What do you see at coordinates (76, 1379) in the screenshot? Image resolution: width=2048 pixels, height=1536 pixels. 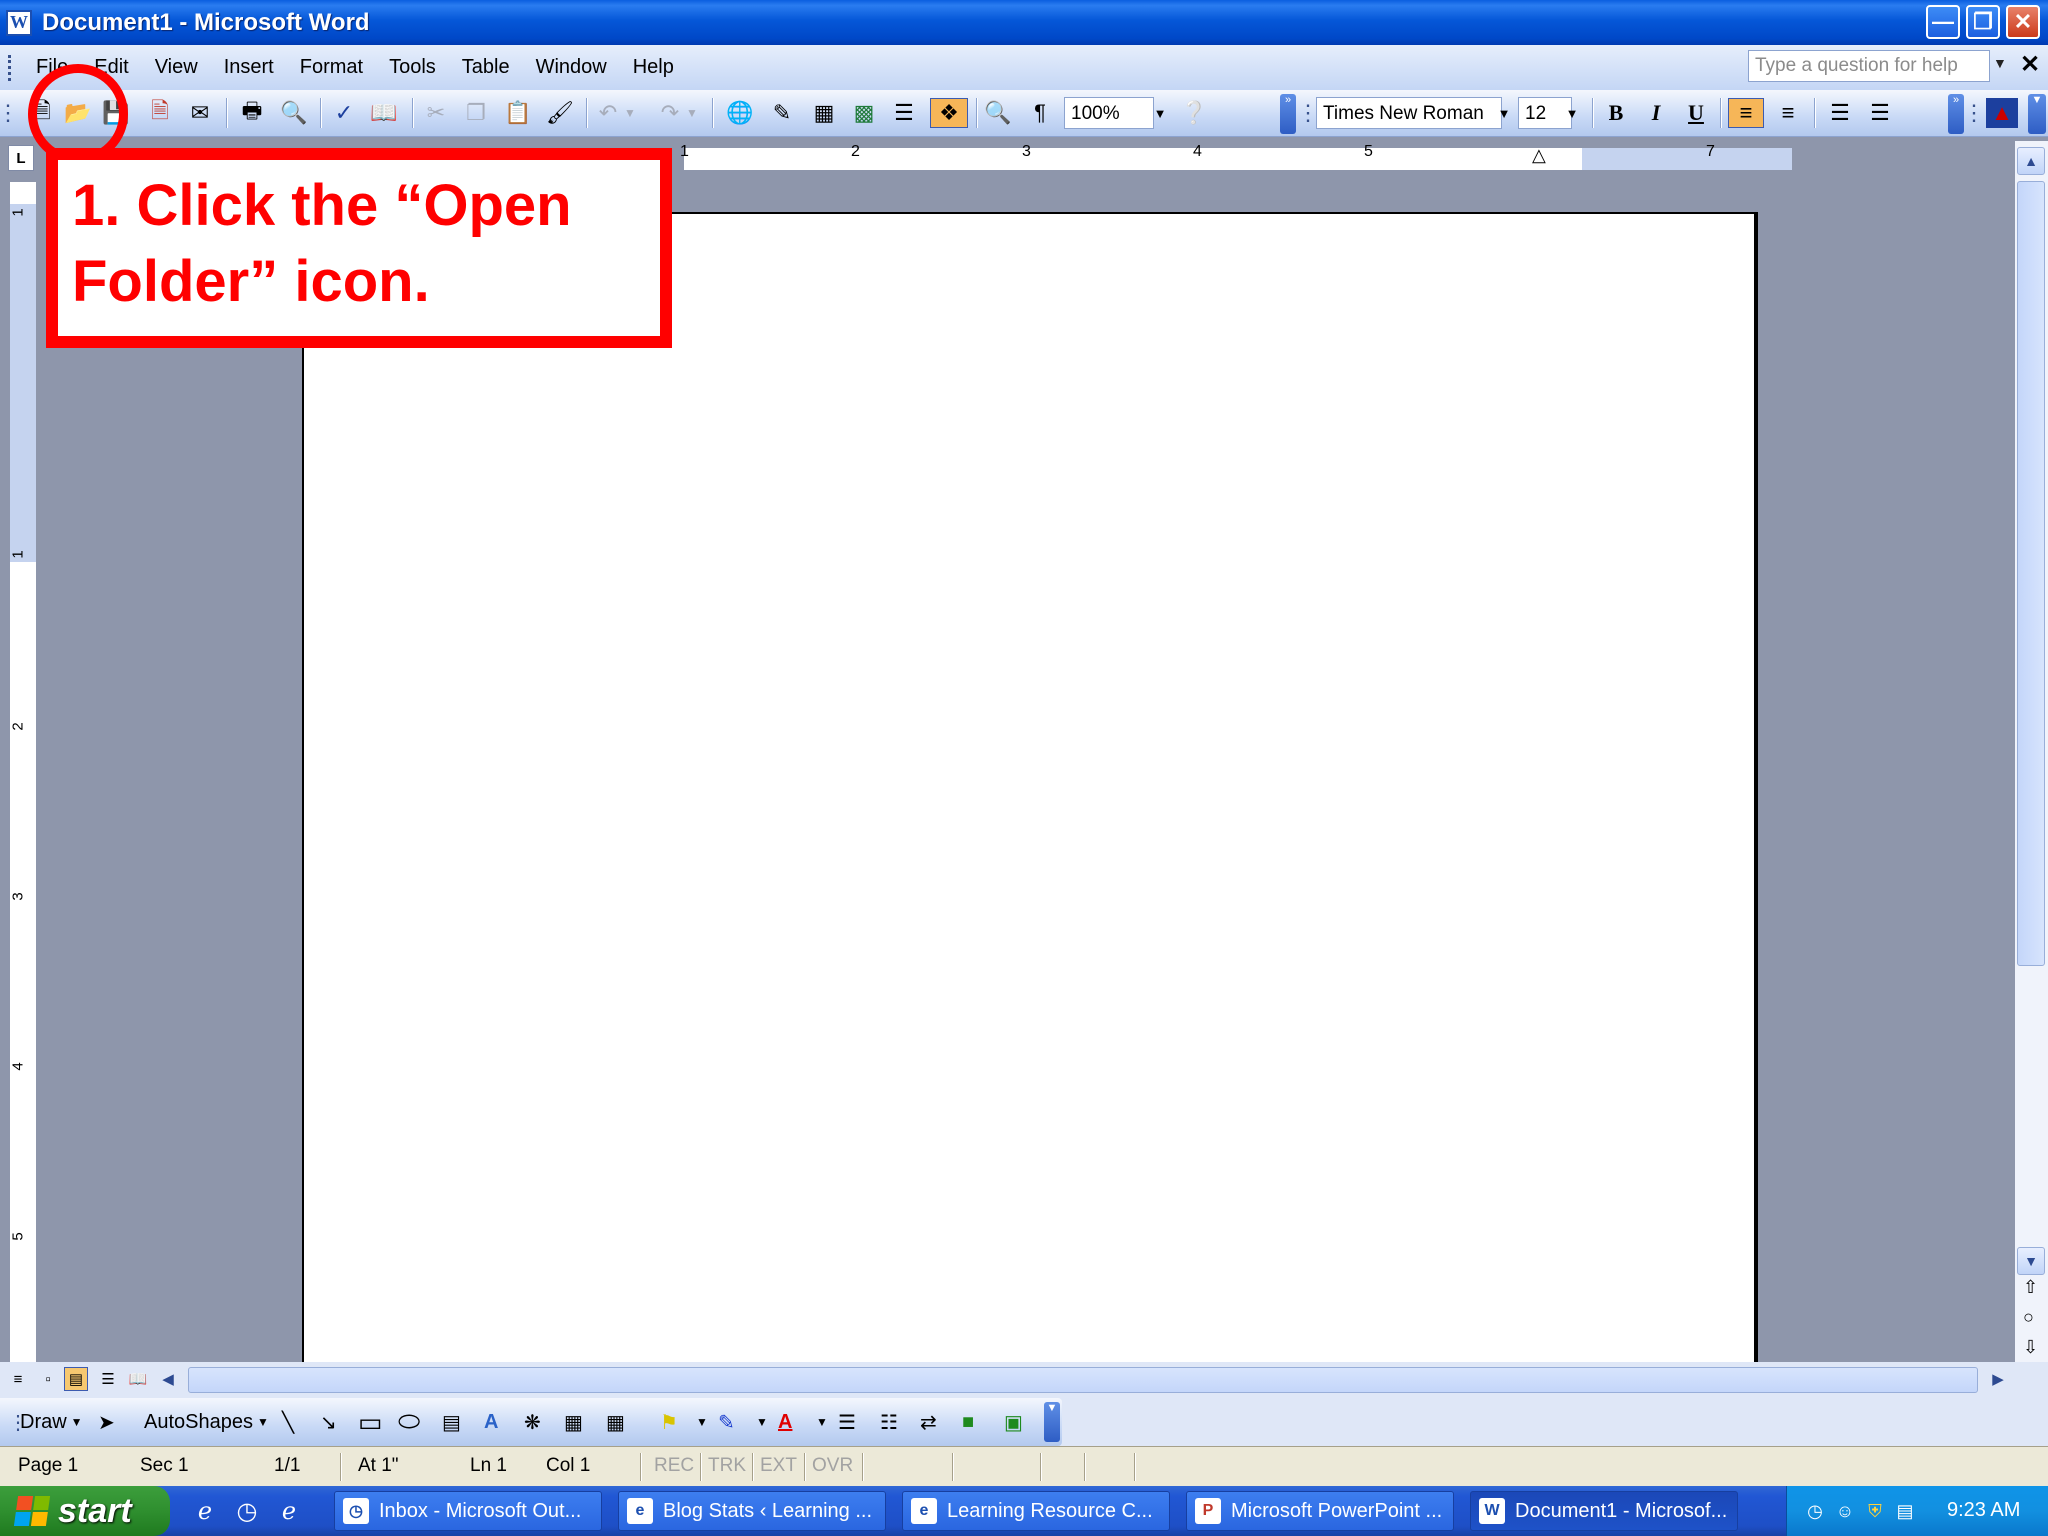 I see `print-layout-view-icon: ▤` at bounding box center [76, 1379].